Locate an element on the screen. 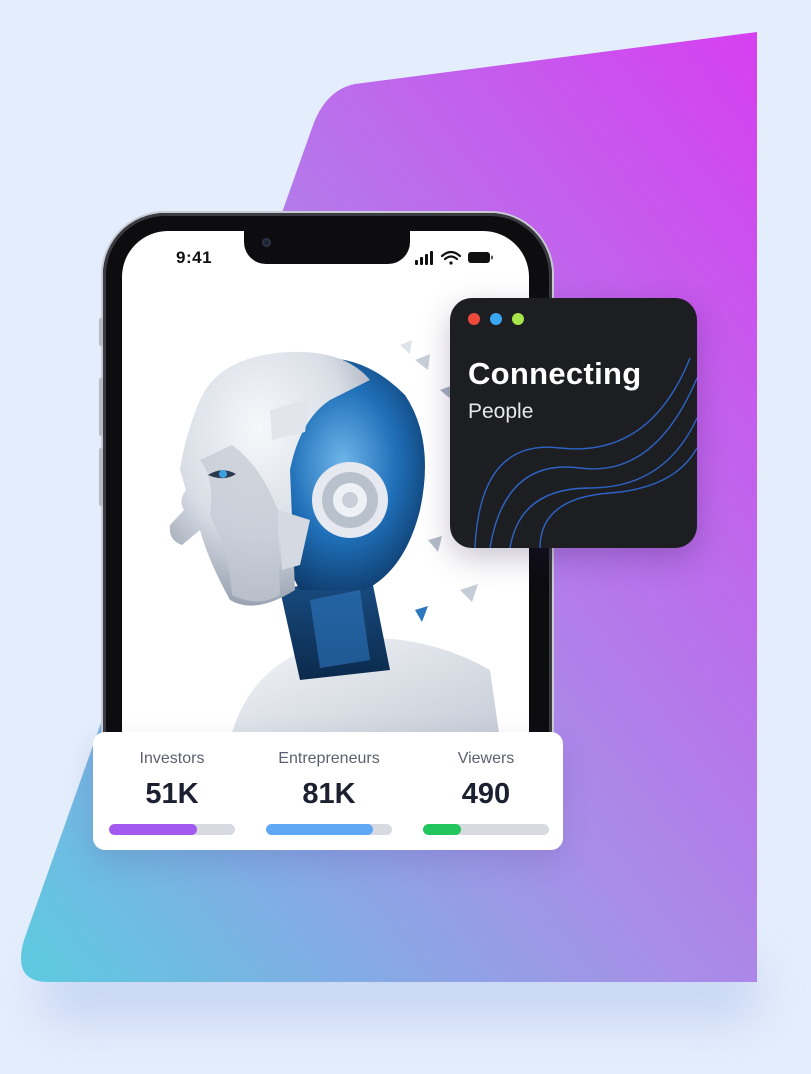 The image size is (811, 1074). stat-value: 490 is located at coordinates (486, 794).